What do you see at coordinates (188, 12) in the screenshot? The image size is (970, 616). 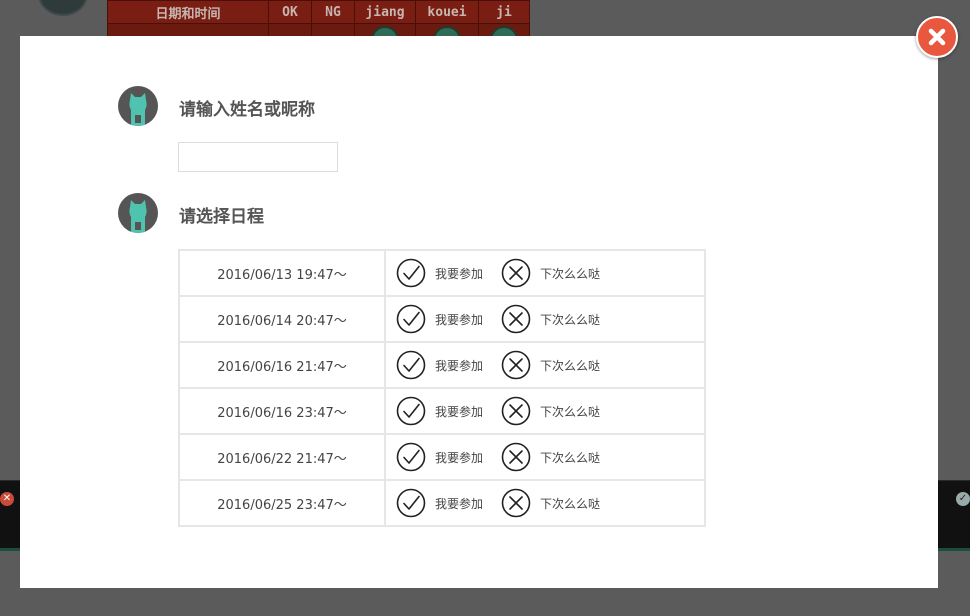 I see `bg-header-datetime: 日期和时间` at bounding box center [188, 12].